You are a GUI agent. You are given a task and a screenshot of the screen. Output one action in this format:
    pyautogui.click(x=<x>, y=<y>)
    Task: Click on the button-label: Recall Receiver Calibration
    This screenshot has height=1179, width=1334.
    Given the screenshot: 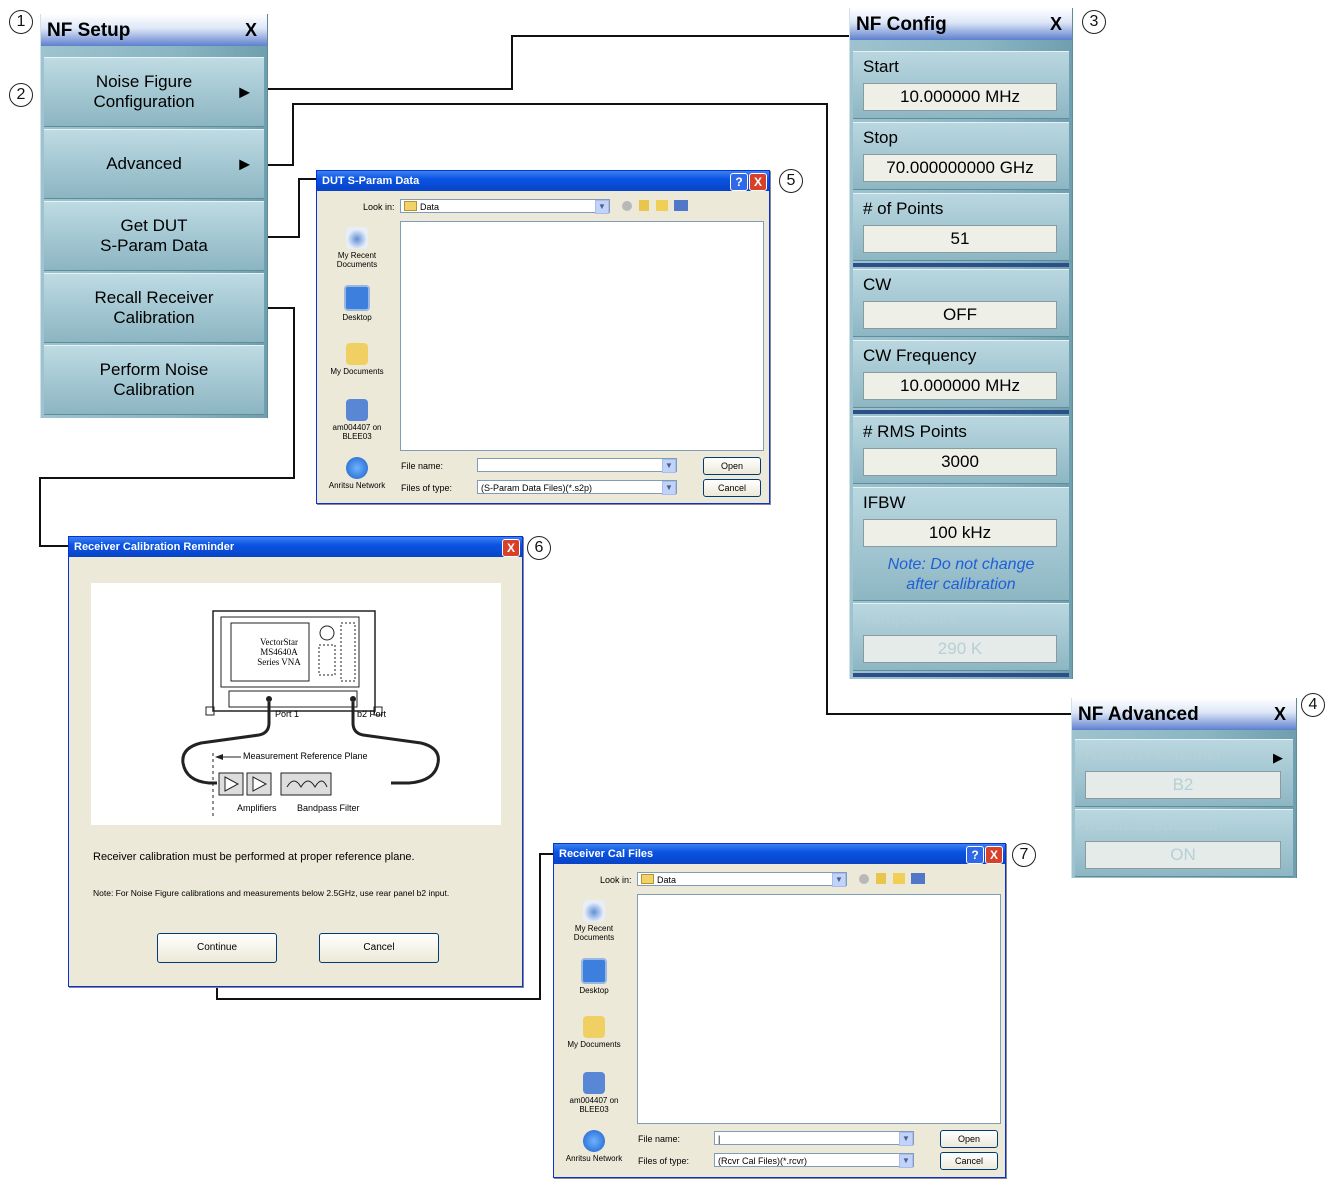 What is the action you would take?
    pyautogui.click(x=154, y=307)
    